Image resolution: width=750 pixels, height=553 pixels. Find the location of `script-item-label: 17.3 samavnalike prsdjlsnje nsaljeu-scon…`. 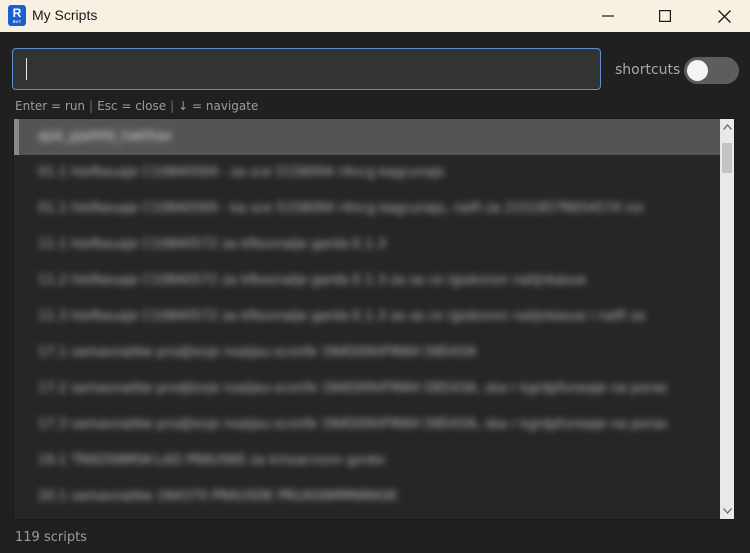

script-item-label: 17.3 samavnalike prsdjlsnje nsaljeu-scon… is located at coordinates (353, 424).